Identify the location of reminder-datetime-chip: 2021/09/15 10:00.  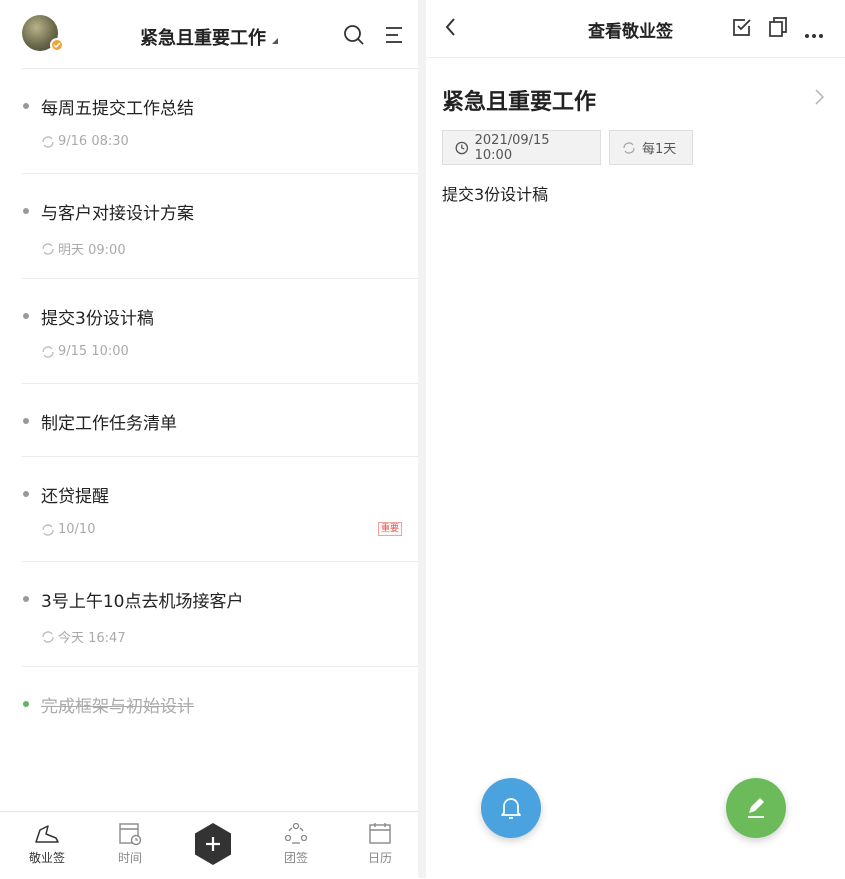
(521, 147).